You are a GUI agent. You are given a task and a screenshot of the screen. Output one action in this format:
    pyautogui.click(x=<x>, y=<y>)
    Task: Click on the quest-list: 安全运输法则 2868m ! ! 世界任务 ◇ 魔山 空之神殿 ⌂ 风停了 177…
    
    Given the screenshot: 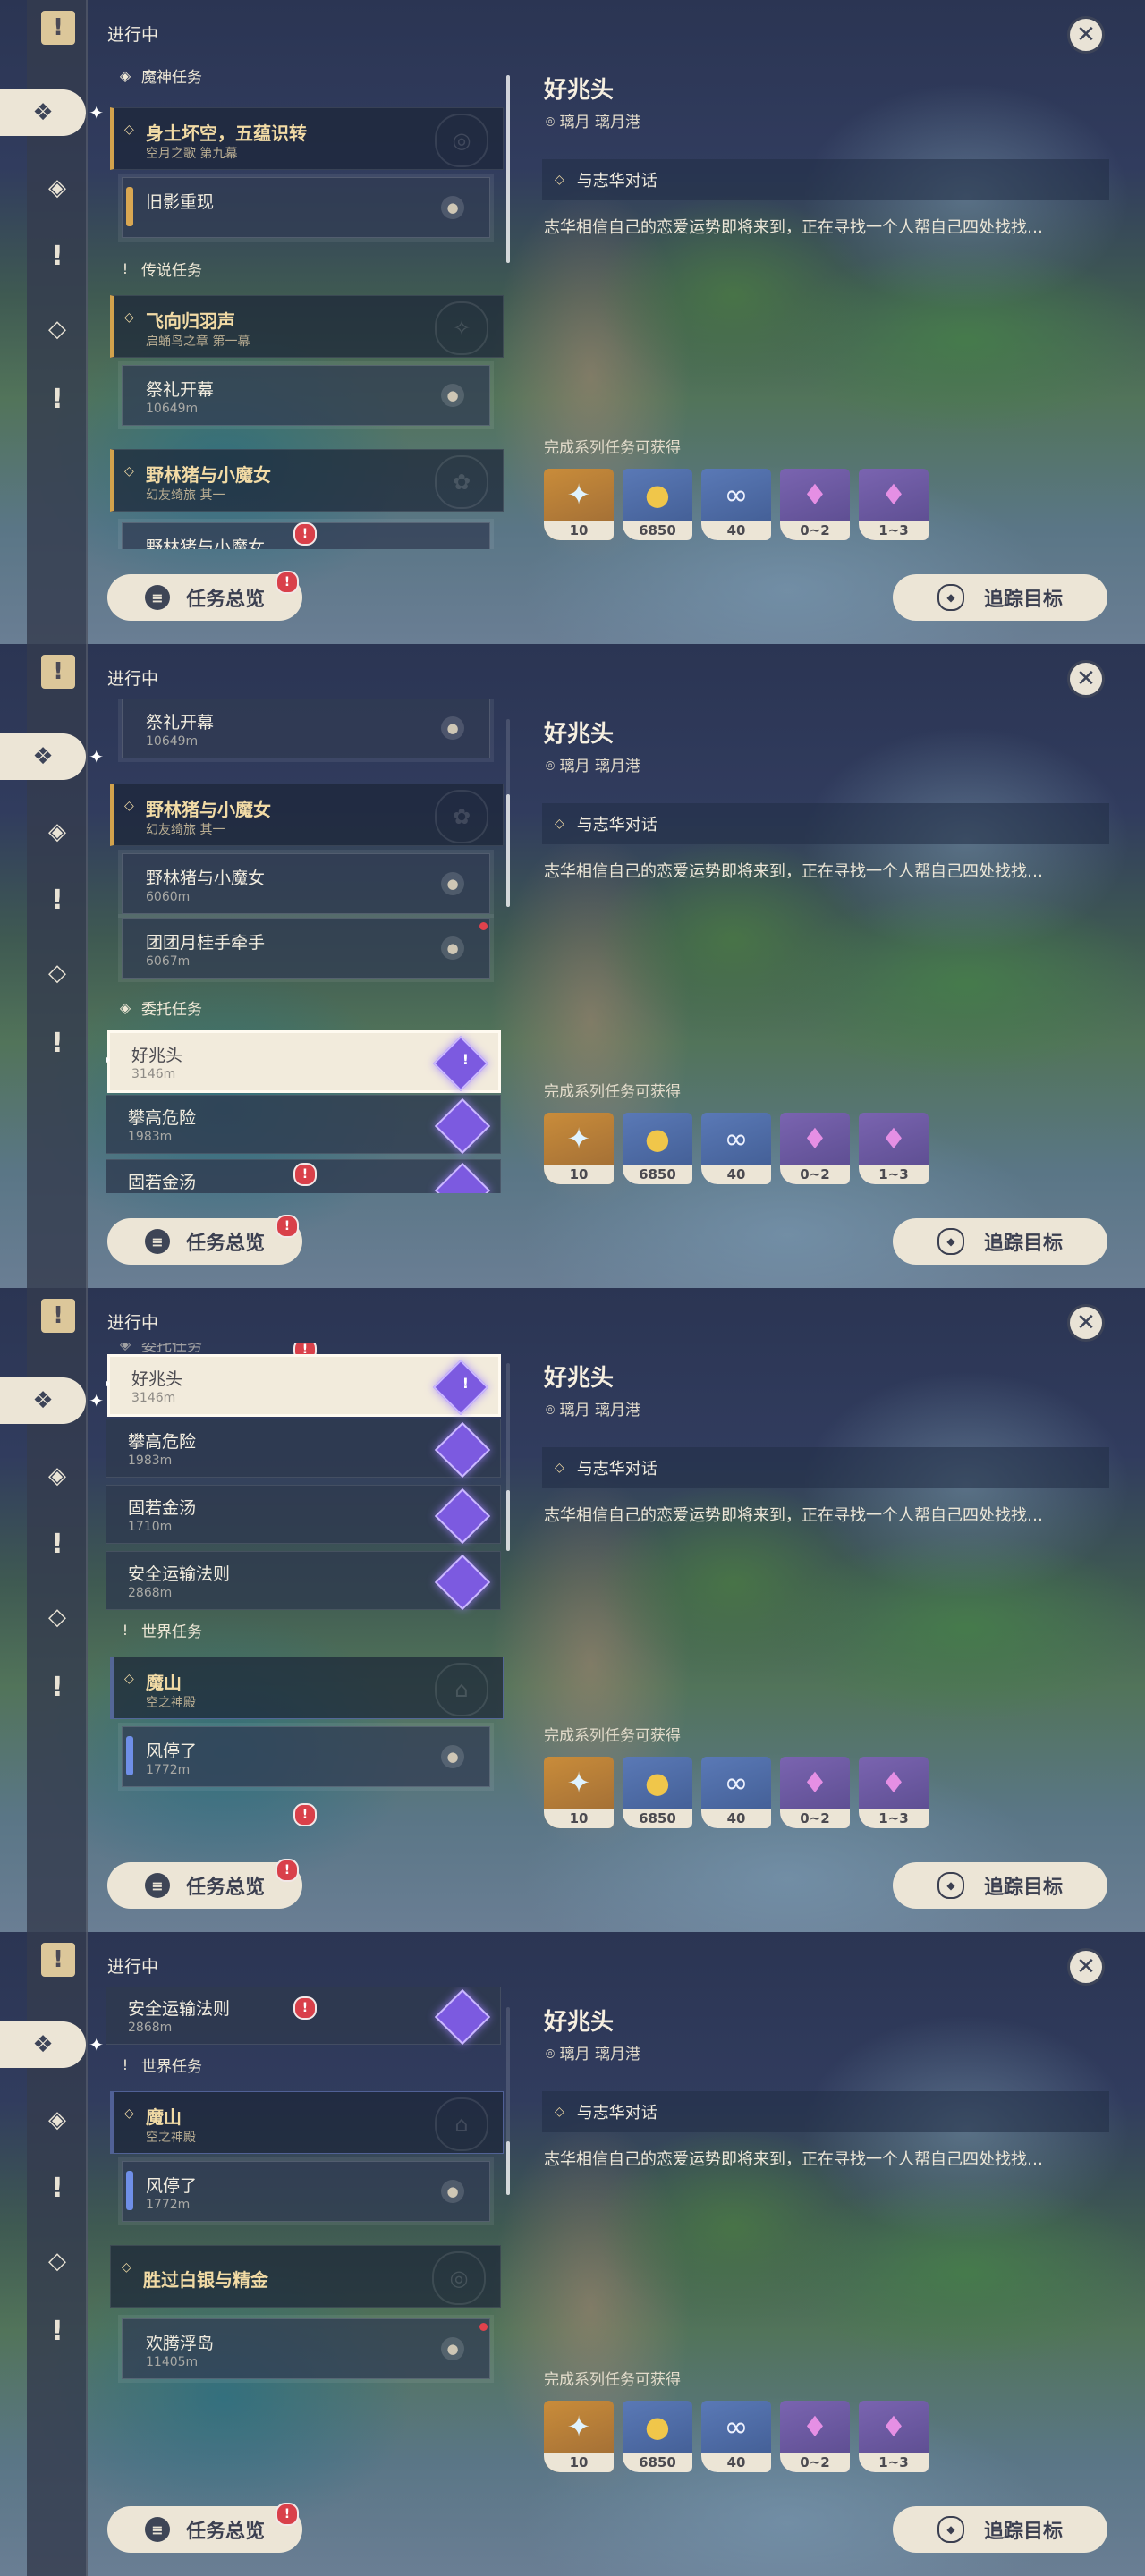 What is the action you would take?
    pyautogui.click(x=307, y=2234)
    